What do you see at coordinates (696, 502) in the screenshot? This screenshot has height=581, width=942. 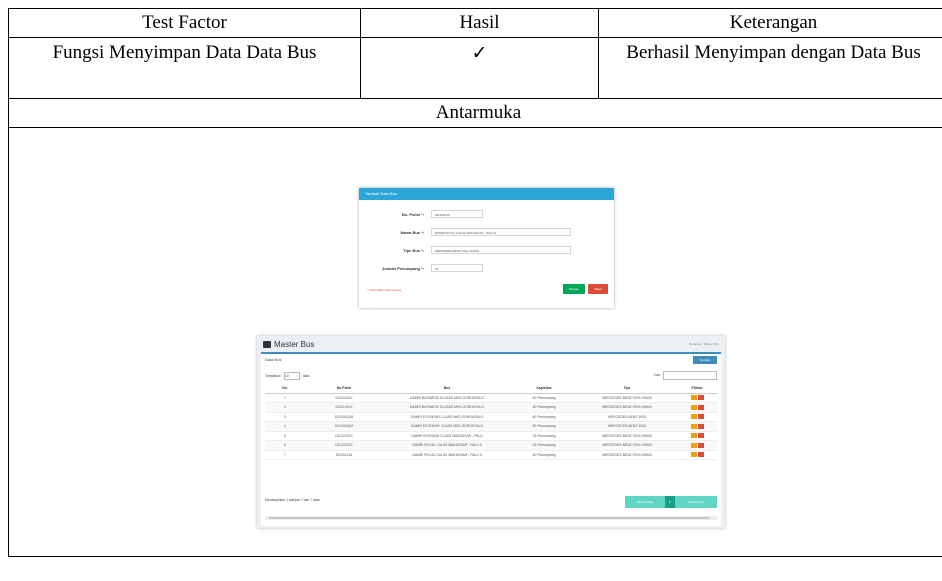 I see `next-page-button: Selanjutnya` at bounding box center [696, 502].